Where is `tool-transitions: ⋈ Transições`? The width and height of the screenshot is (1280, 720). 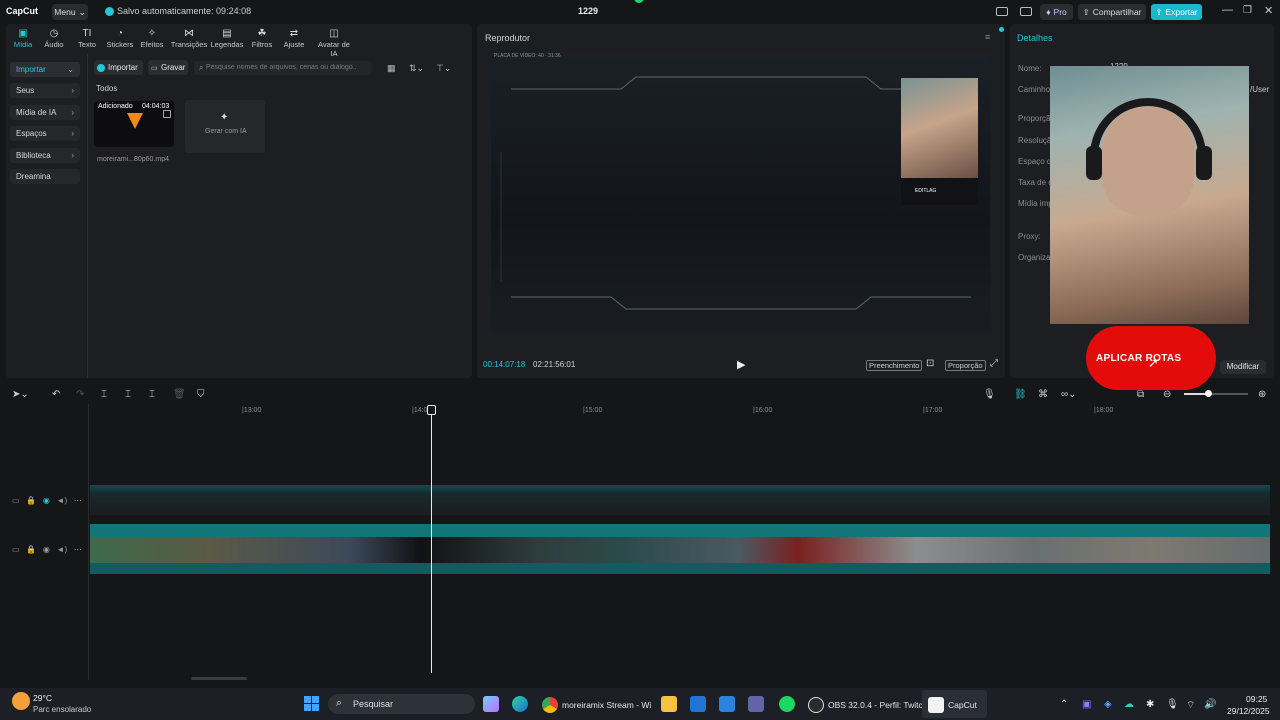
tool-transitions: ⋈ Transições is located at coordinates (189, 39).